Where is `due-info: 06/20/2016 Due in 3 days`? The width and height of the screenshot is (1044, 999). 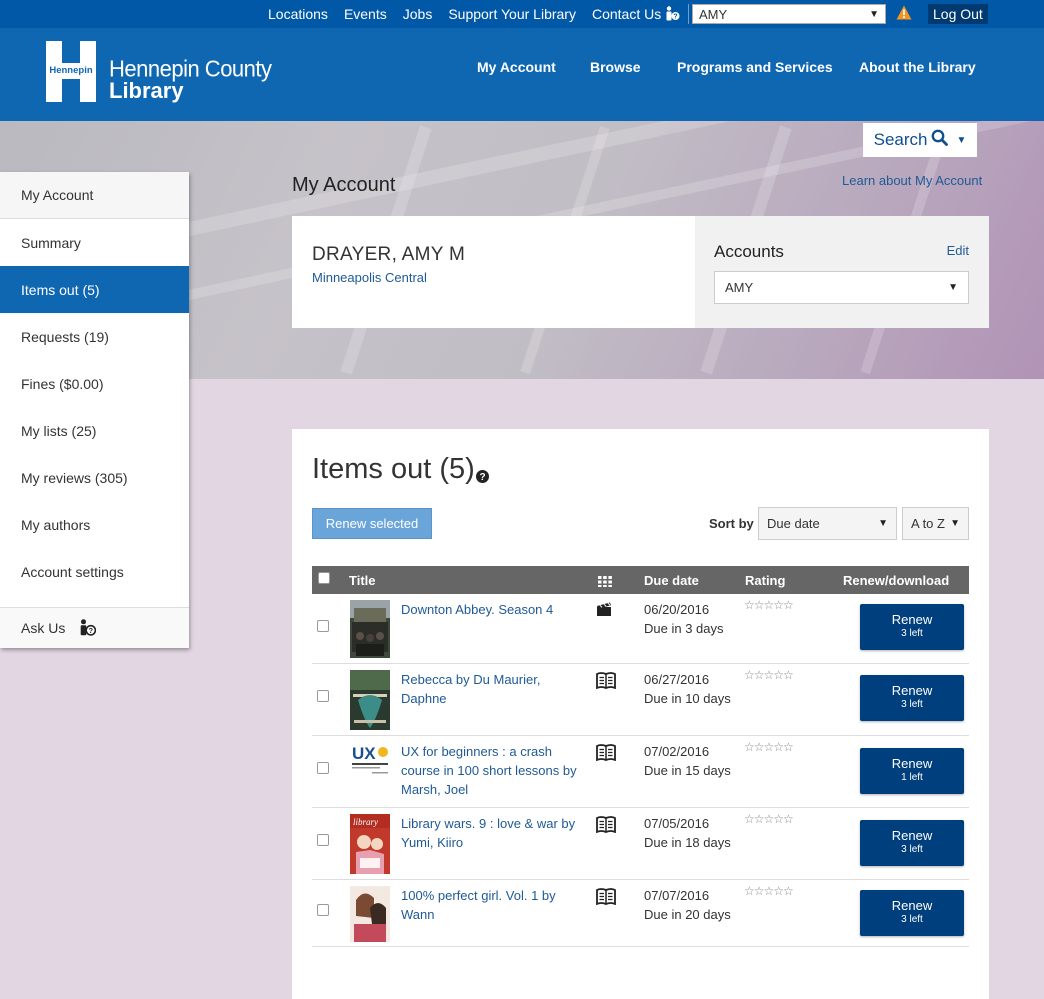 due-info: 06/20/2016 Due in 3 days is located at coordinates (684, 619).